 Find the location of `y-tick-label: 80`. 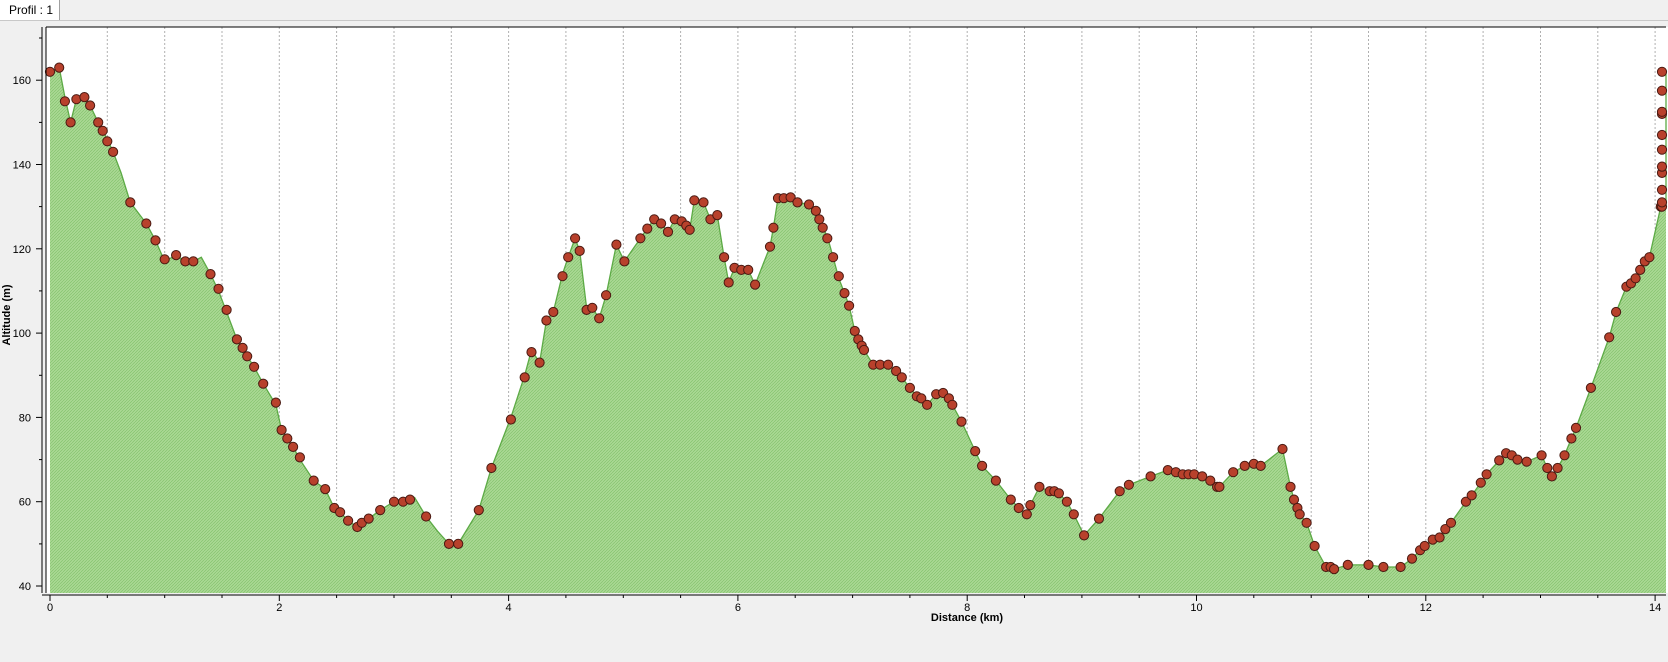

y-tick-label: 80 is located at coordinates (25, 418).